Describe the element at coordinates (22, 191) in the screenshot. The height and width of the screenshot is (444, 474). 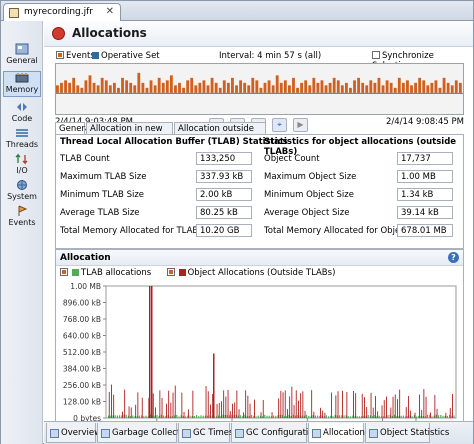
I see `sidebar-item-system: System` at that location.